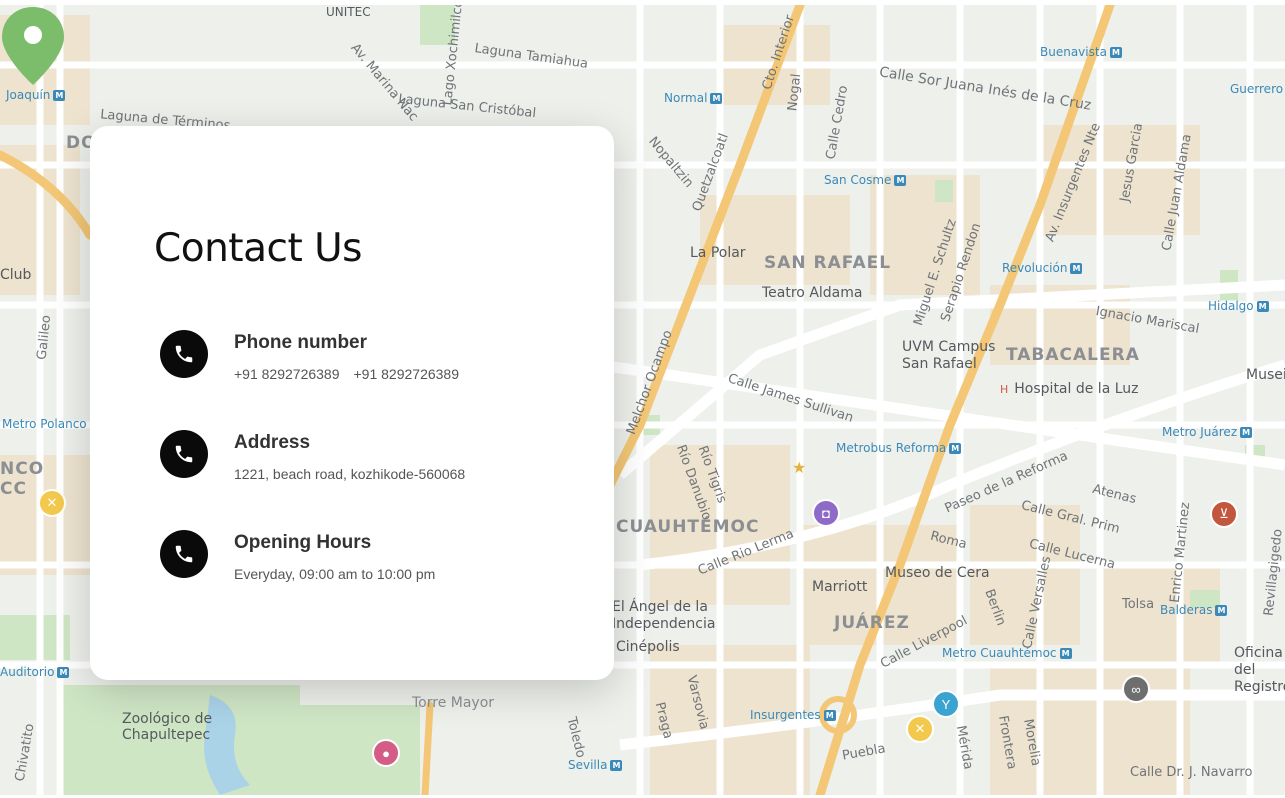  I want to click on street-label: Calle Dr. J. Navarro, so click(1191, 772).